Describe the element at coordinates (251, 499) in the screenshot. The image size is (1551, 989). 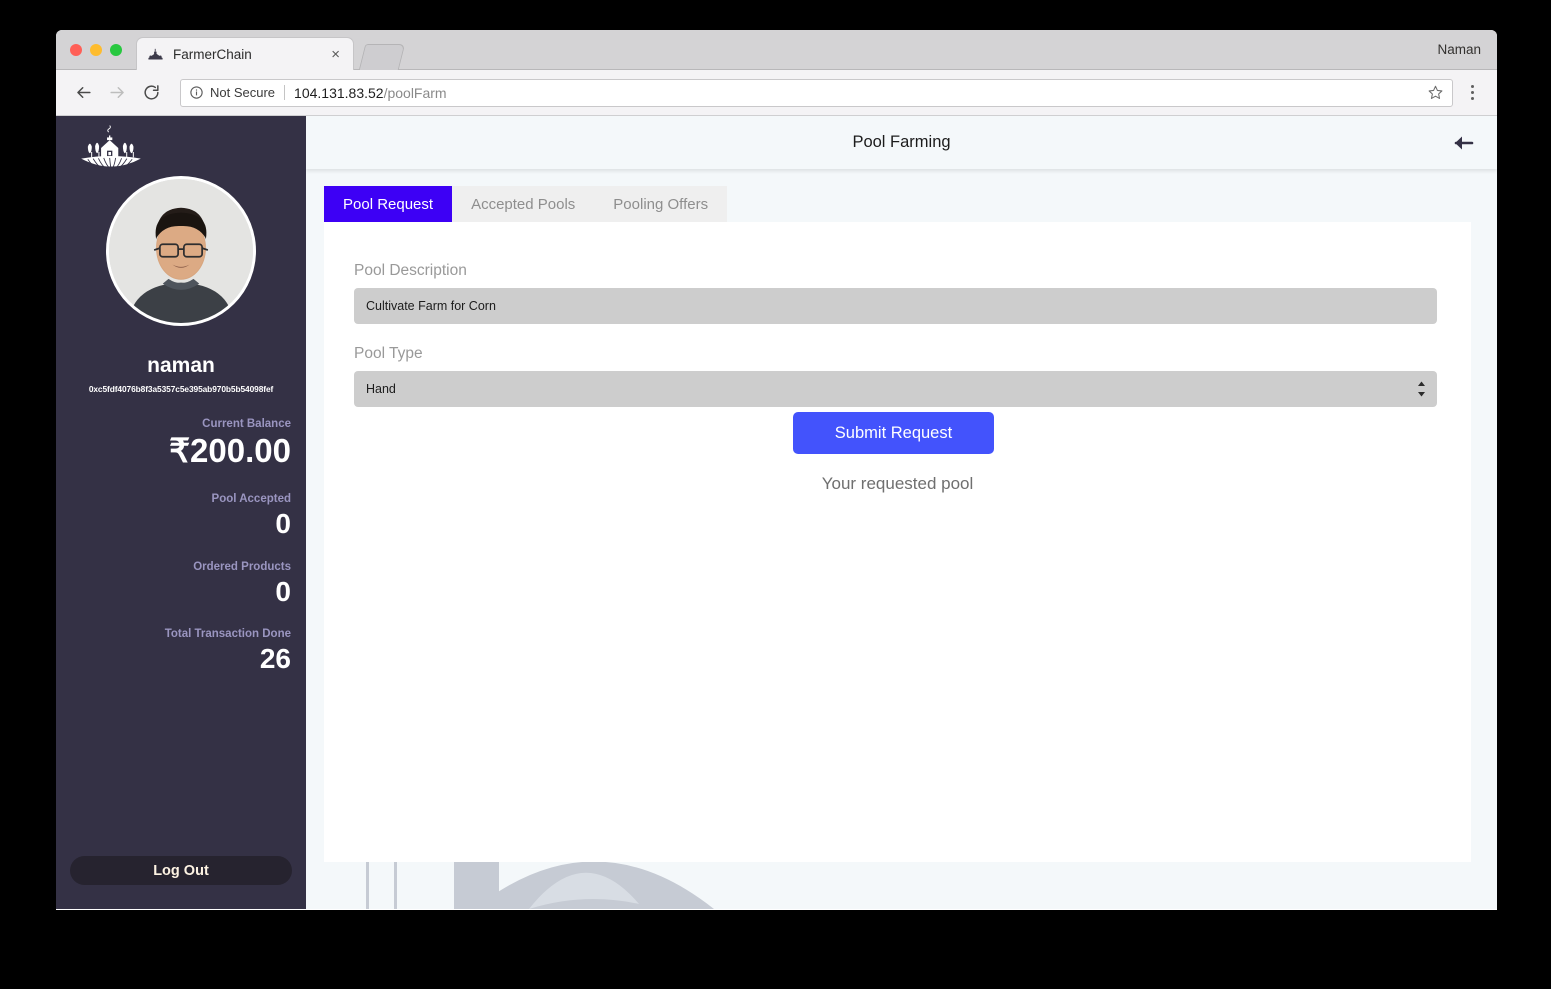
I see `stat-label: Pool Accepted` at that location.